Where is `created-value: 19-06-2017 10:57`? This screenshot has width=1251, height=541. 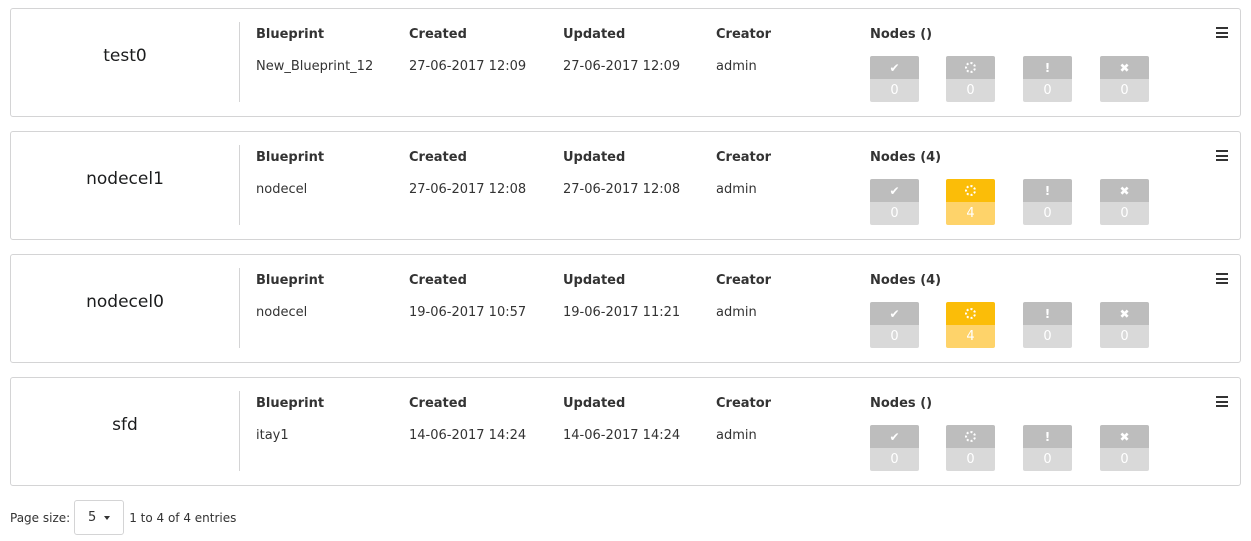 created-value: 19-06-2017 10:57 is located at coordinates (468, 312).